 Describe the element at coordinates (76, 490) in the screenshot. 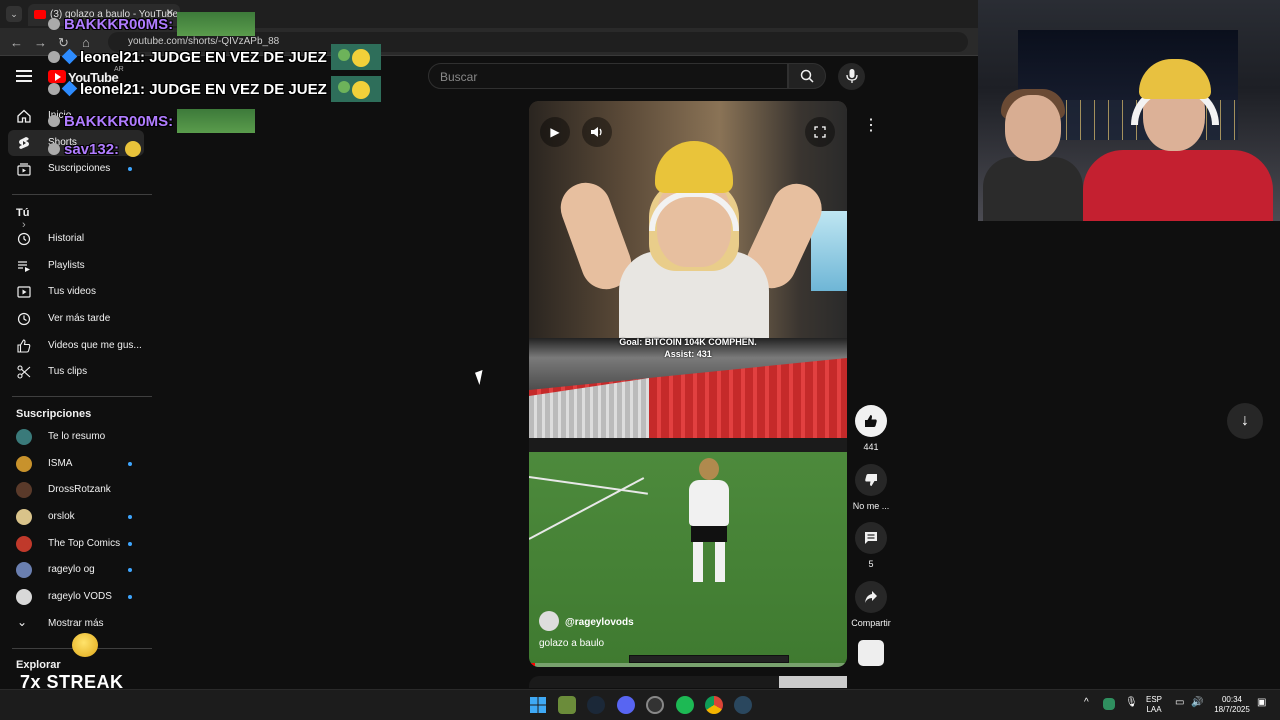

I see `sidebar-sub-drossrotzank: DrossRotzank` at that location.